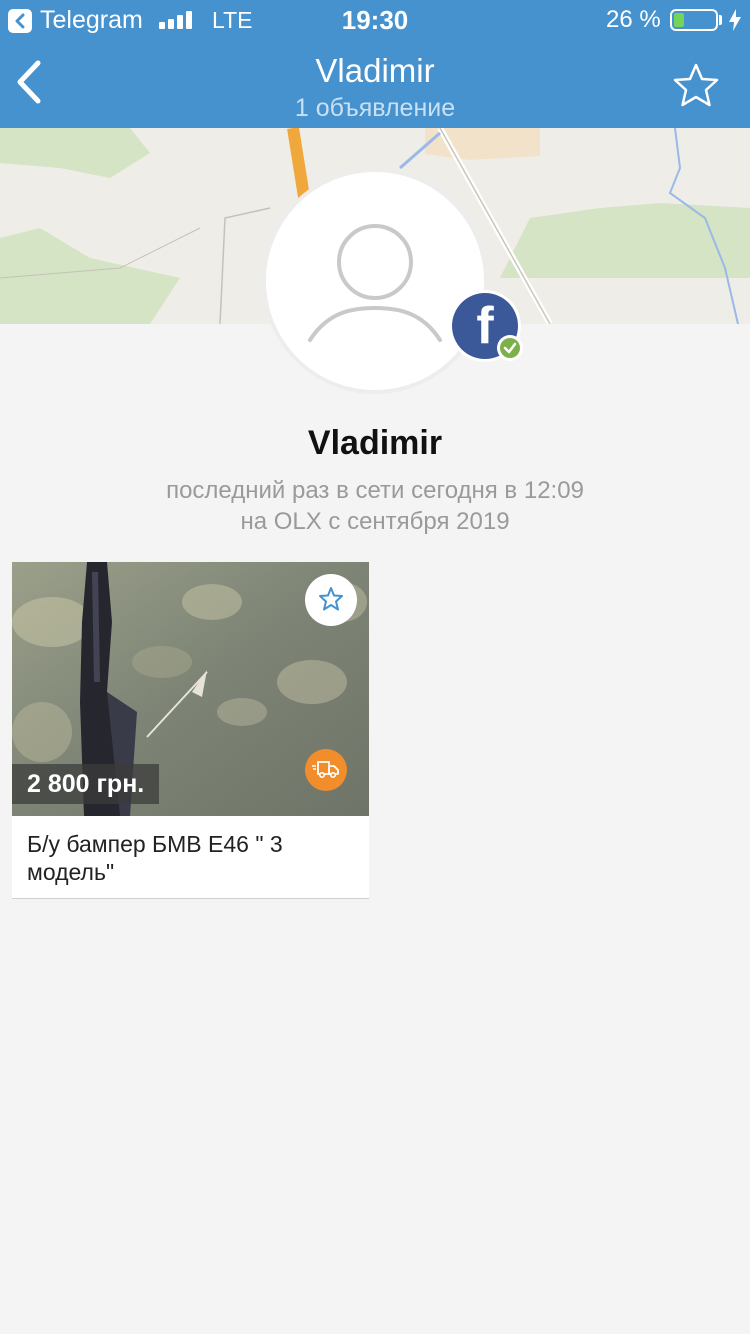 This screenshot has height=1334, width=750. Describe the element at coordinates (679, 20) in the screenshot. I see `battery-fill` at that location.